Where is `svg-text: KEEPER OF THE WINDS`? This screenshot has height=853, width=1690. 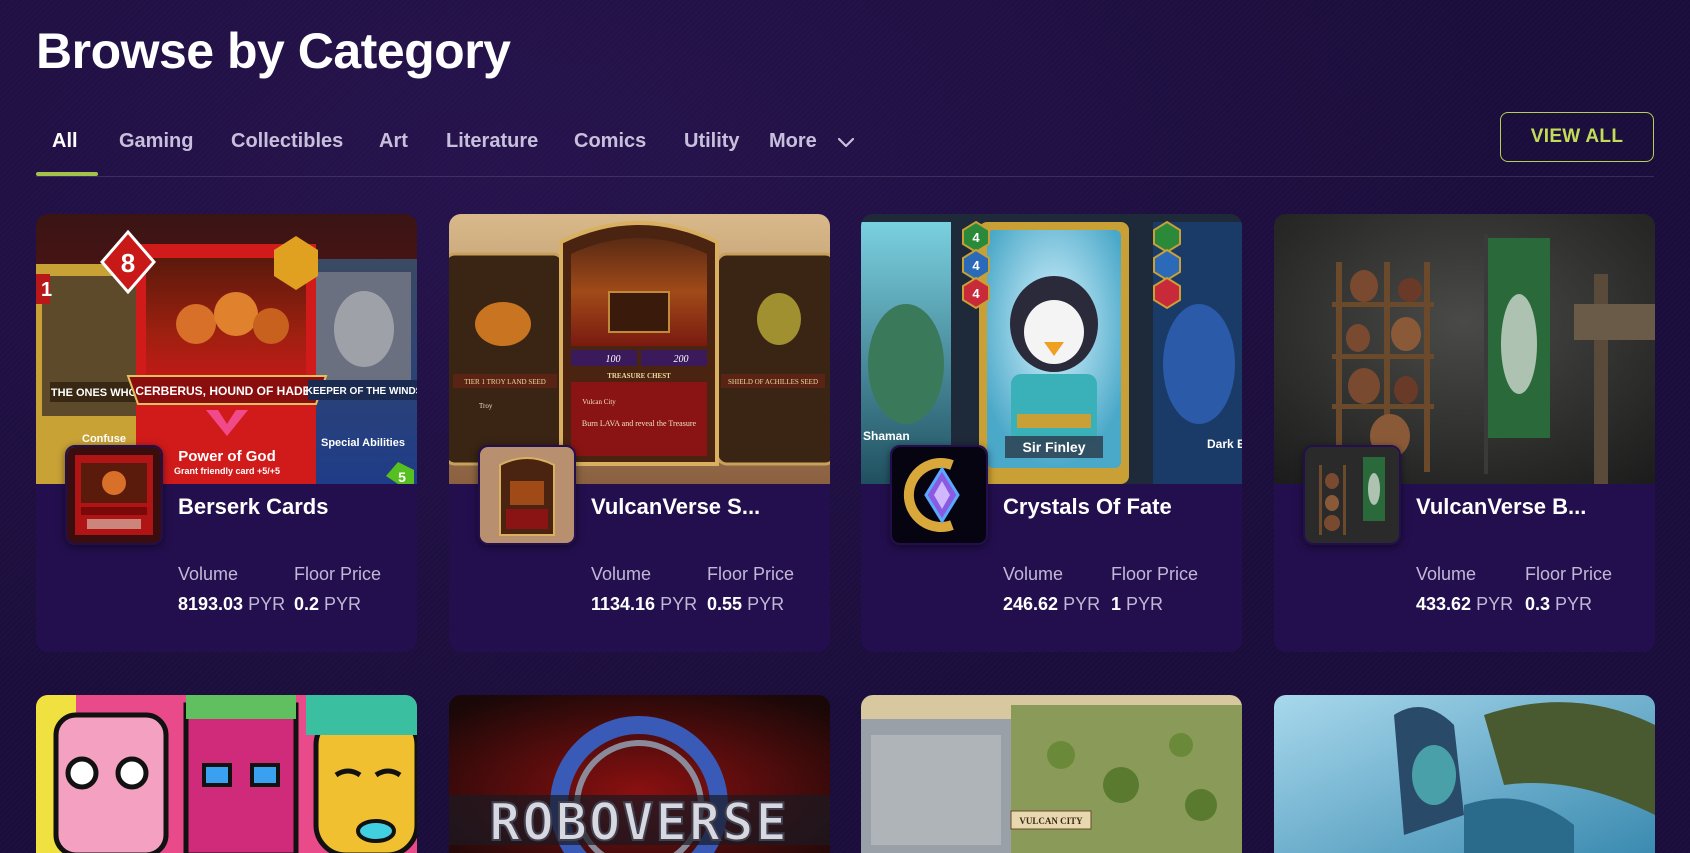
svg-text: KEEPER OF THE WINDS is located at coordinates (361, 391).